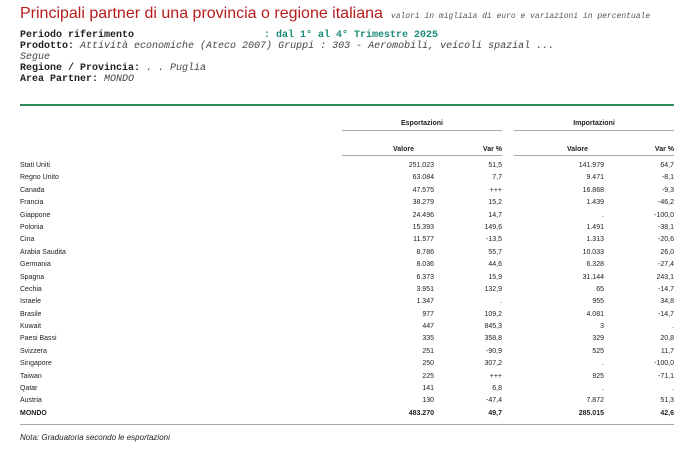 This screenshot has width=696, height=453. What do you see at coordinates (348, 166) in the screenshot?
I see `table-row: Stati Uniti 251.023 51,5 141.979 64,7` at bounding box center [348, 166].